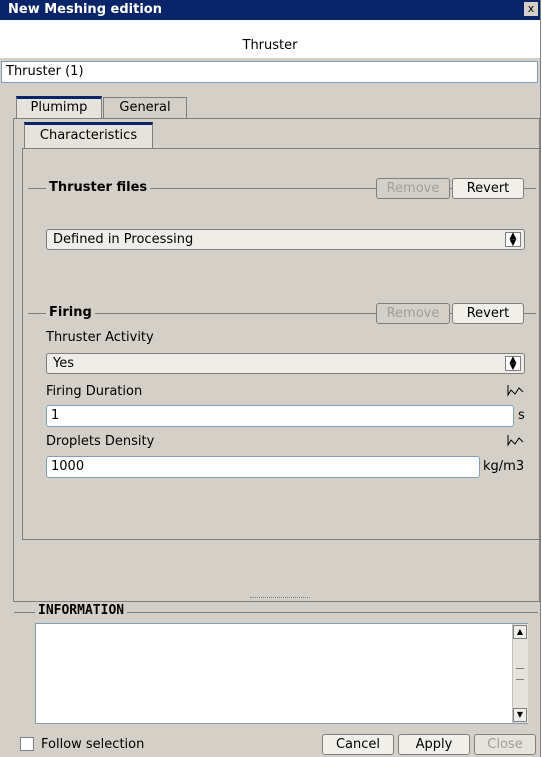  I want to click on thruster-activity-label: Thruster Activity, so click(100, 337).